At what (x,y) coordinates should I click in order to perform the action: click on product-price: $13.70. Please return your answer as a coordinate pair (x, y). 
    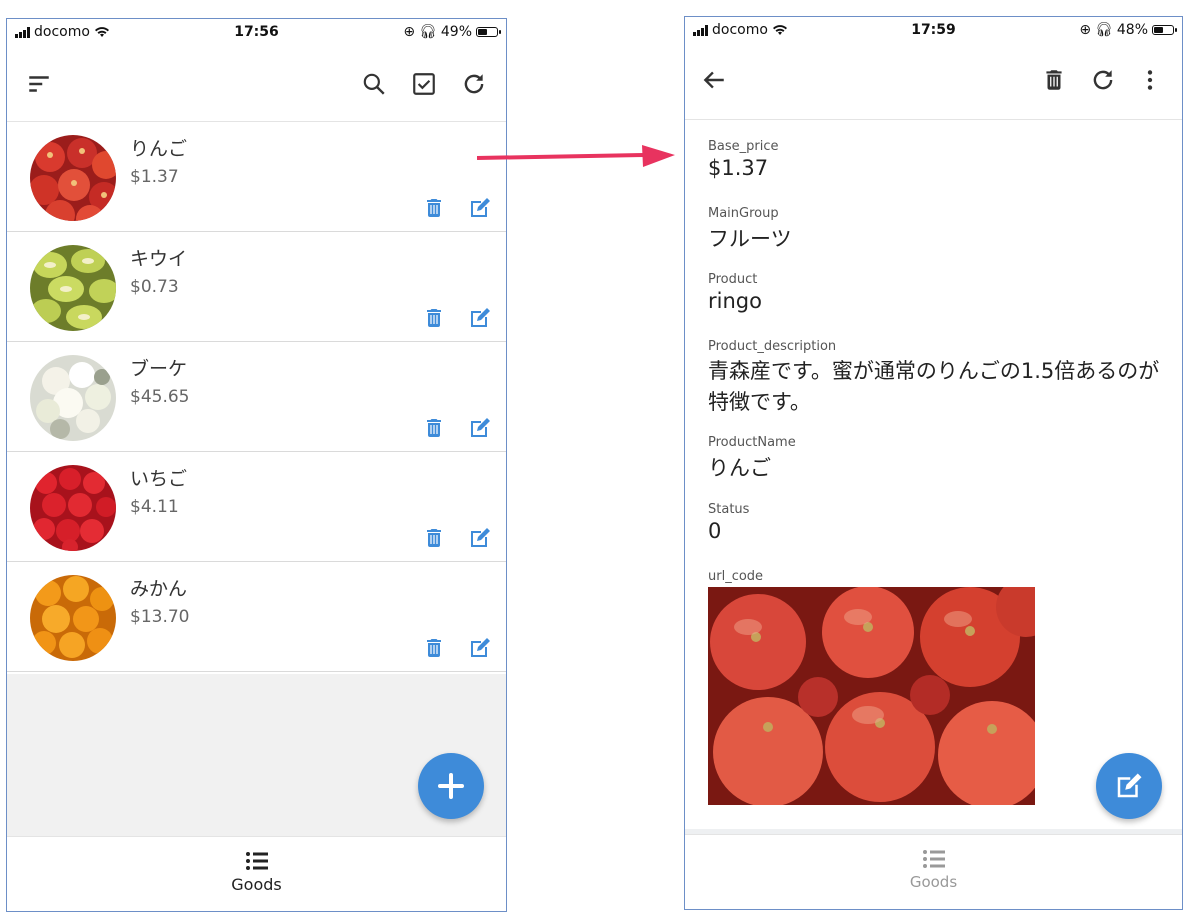
    Looking at the image, I should click on (160, 617).